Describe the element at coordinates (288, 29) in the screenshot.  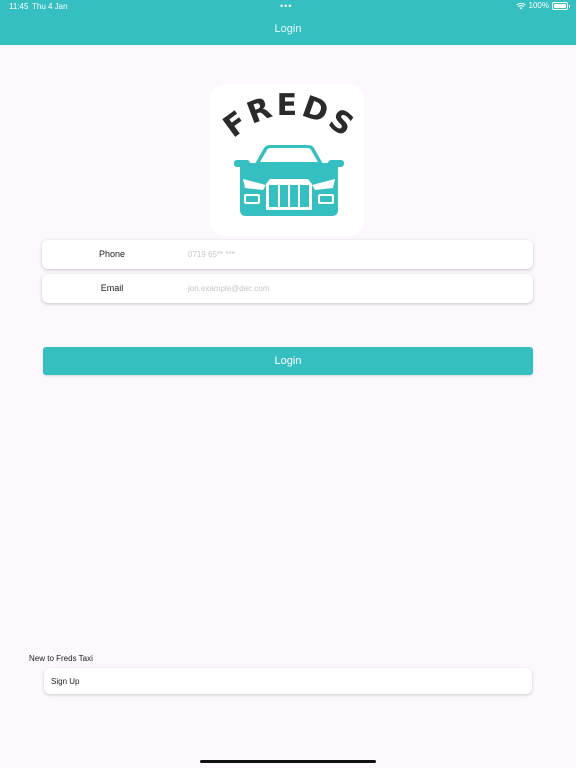
I see `page-title: Login` at that location.